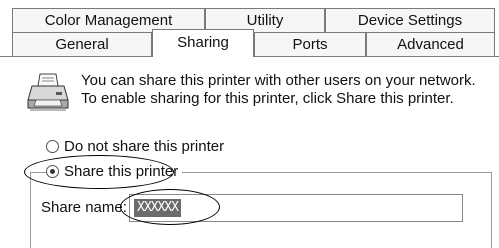 The image size is (499, 248). What do you see at coordinates (48, 92) in the screenshot?
I see `printer-icon` at bounding box center [48, 92].